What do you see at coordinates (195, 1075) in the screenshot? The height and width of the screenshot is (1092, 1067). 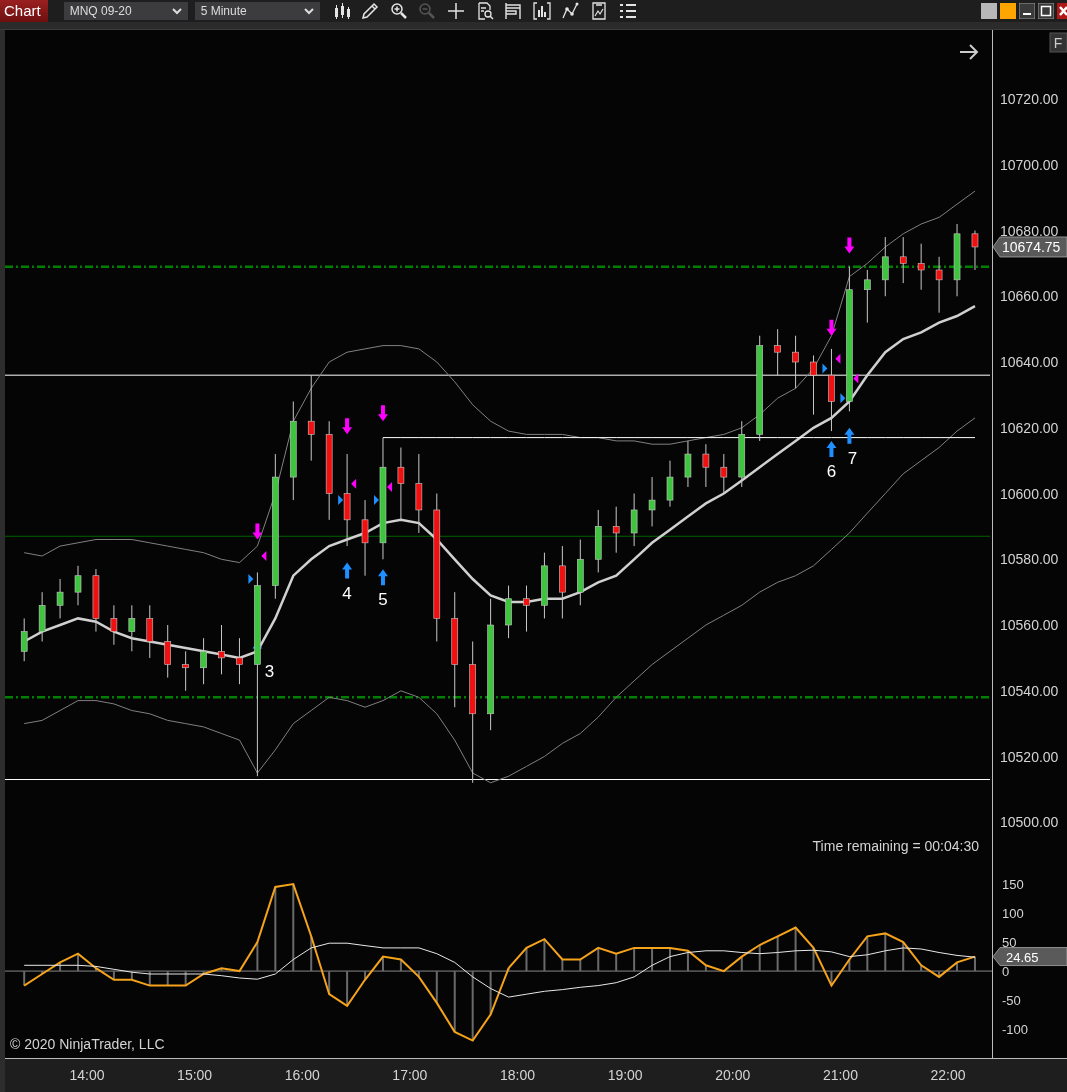 I see `time-label: 15:00` at bounding box center [195, 1075].